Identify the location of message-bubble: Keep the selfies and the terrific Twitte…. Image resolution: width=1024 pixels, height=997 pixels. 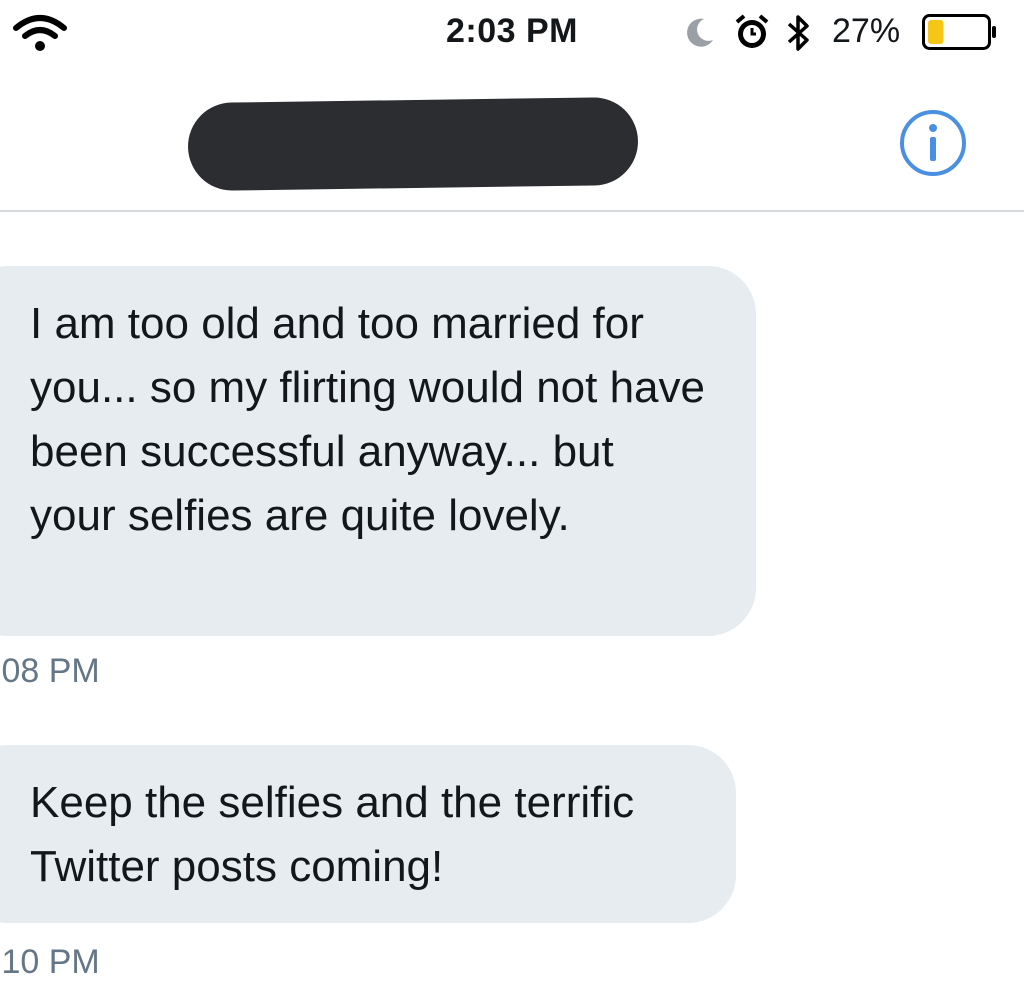
(368, 834).